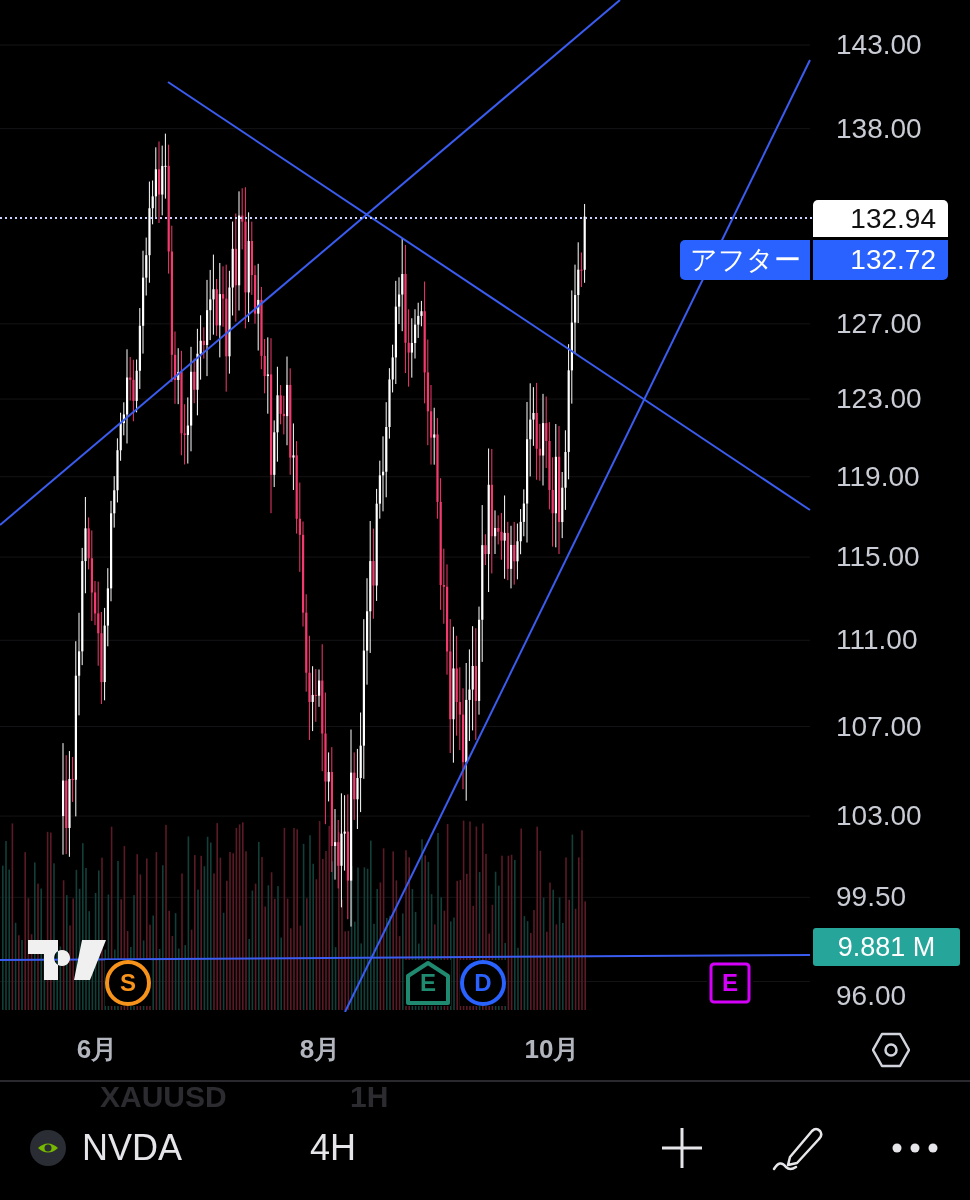 The height and width of the screenshot is (1200, 970). I want to click on price-axis-label: 119.00, so click(878, 476).